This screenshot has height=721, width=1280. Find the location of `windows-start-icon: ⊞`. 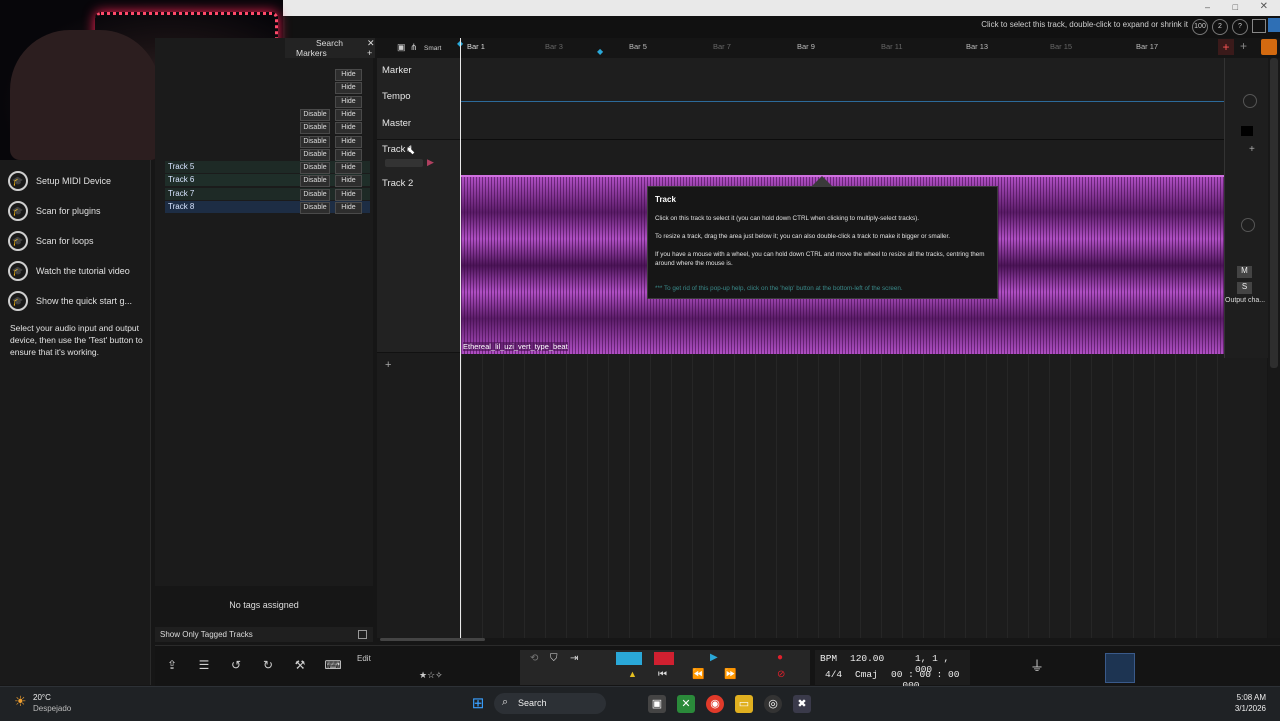

windows-start-icon: ⊞ is located at coordinates (478, 704).